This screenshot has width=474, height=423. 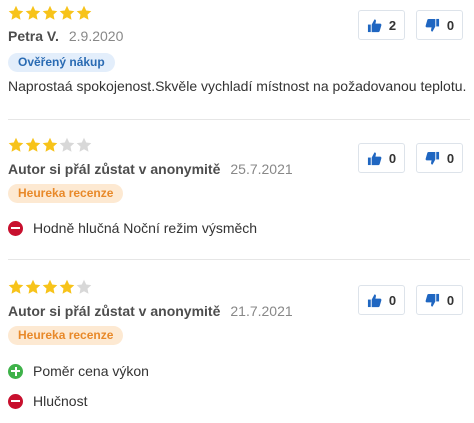 I want to click on review-con: Hlučnost, so click(x=47, y=401).